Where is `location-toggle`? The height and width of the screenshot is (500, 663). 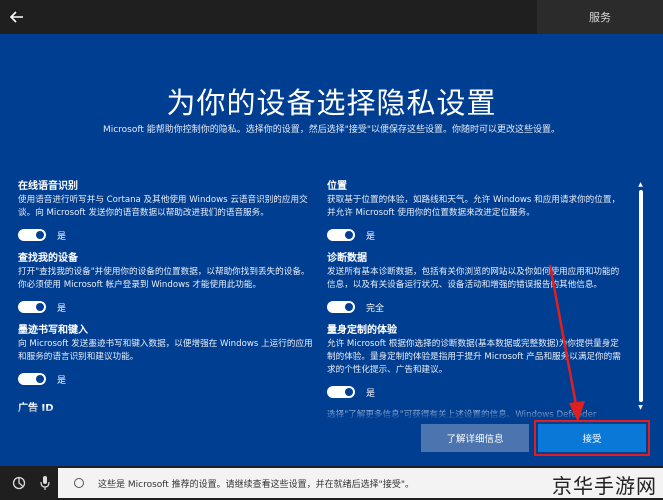
location-toggle is located at coordinates (341, 235).